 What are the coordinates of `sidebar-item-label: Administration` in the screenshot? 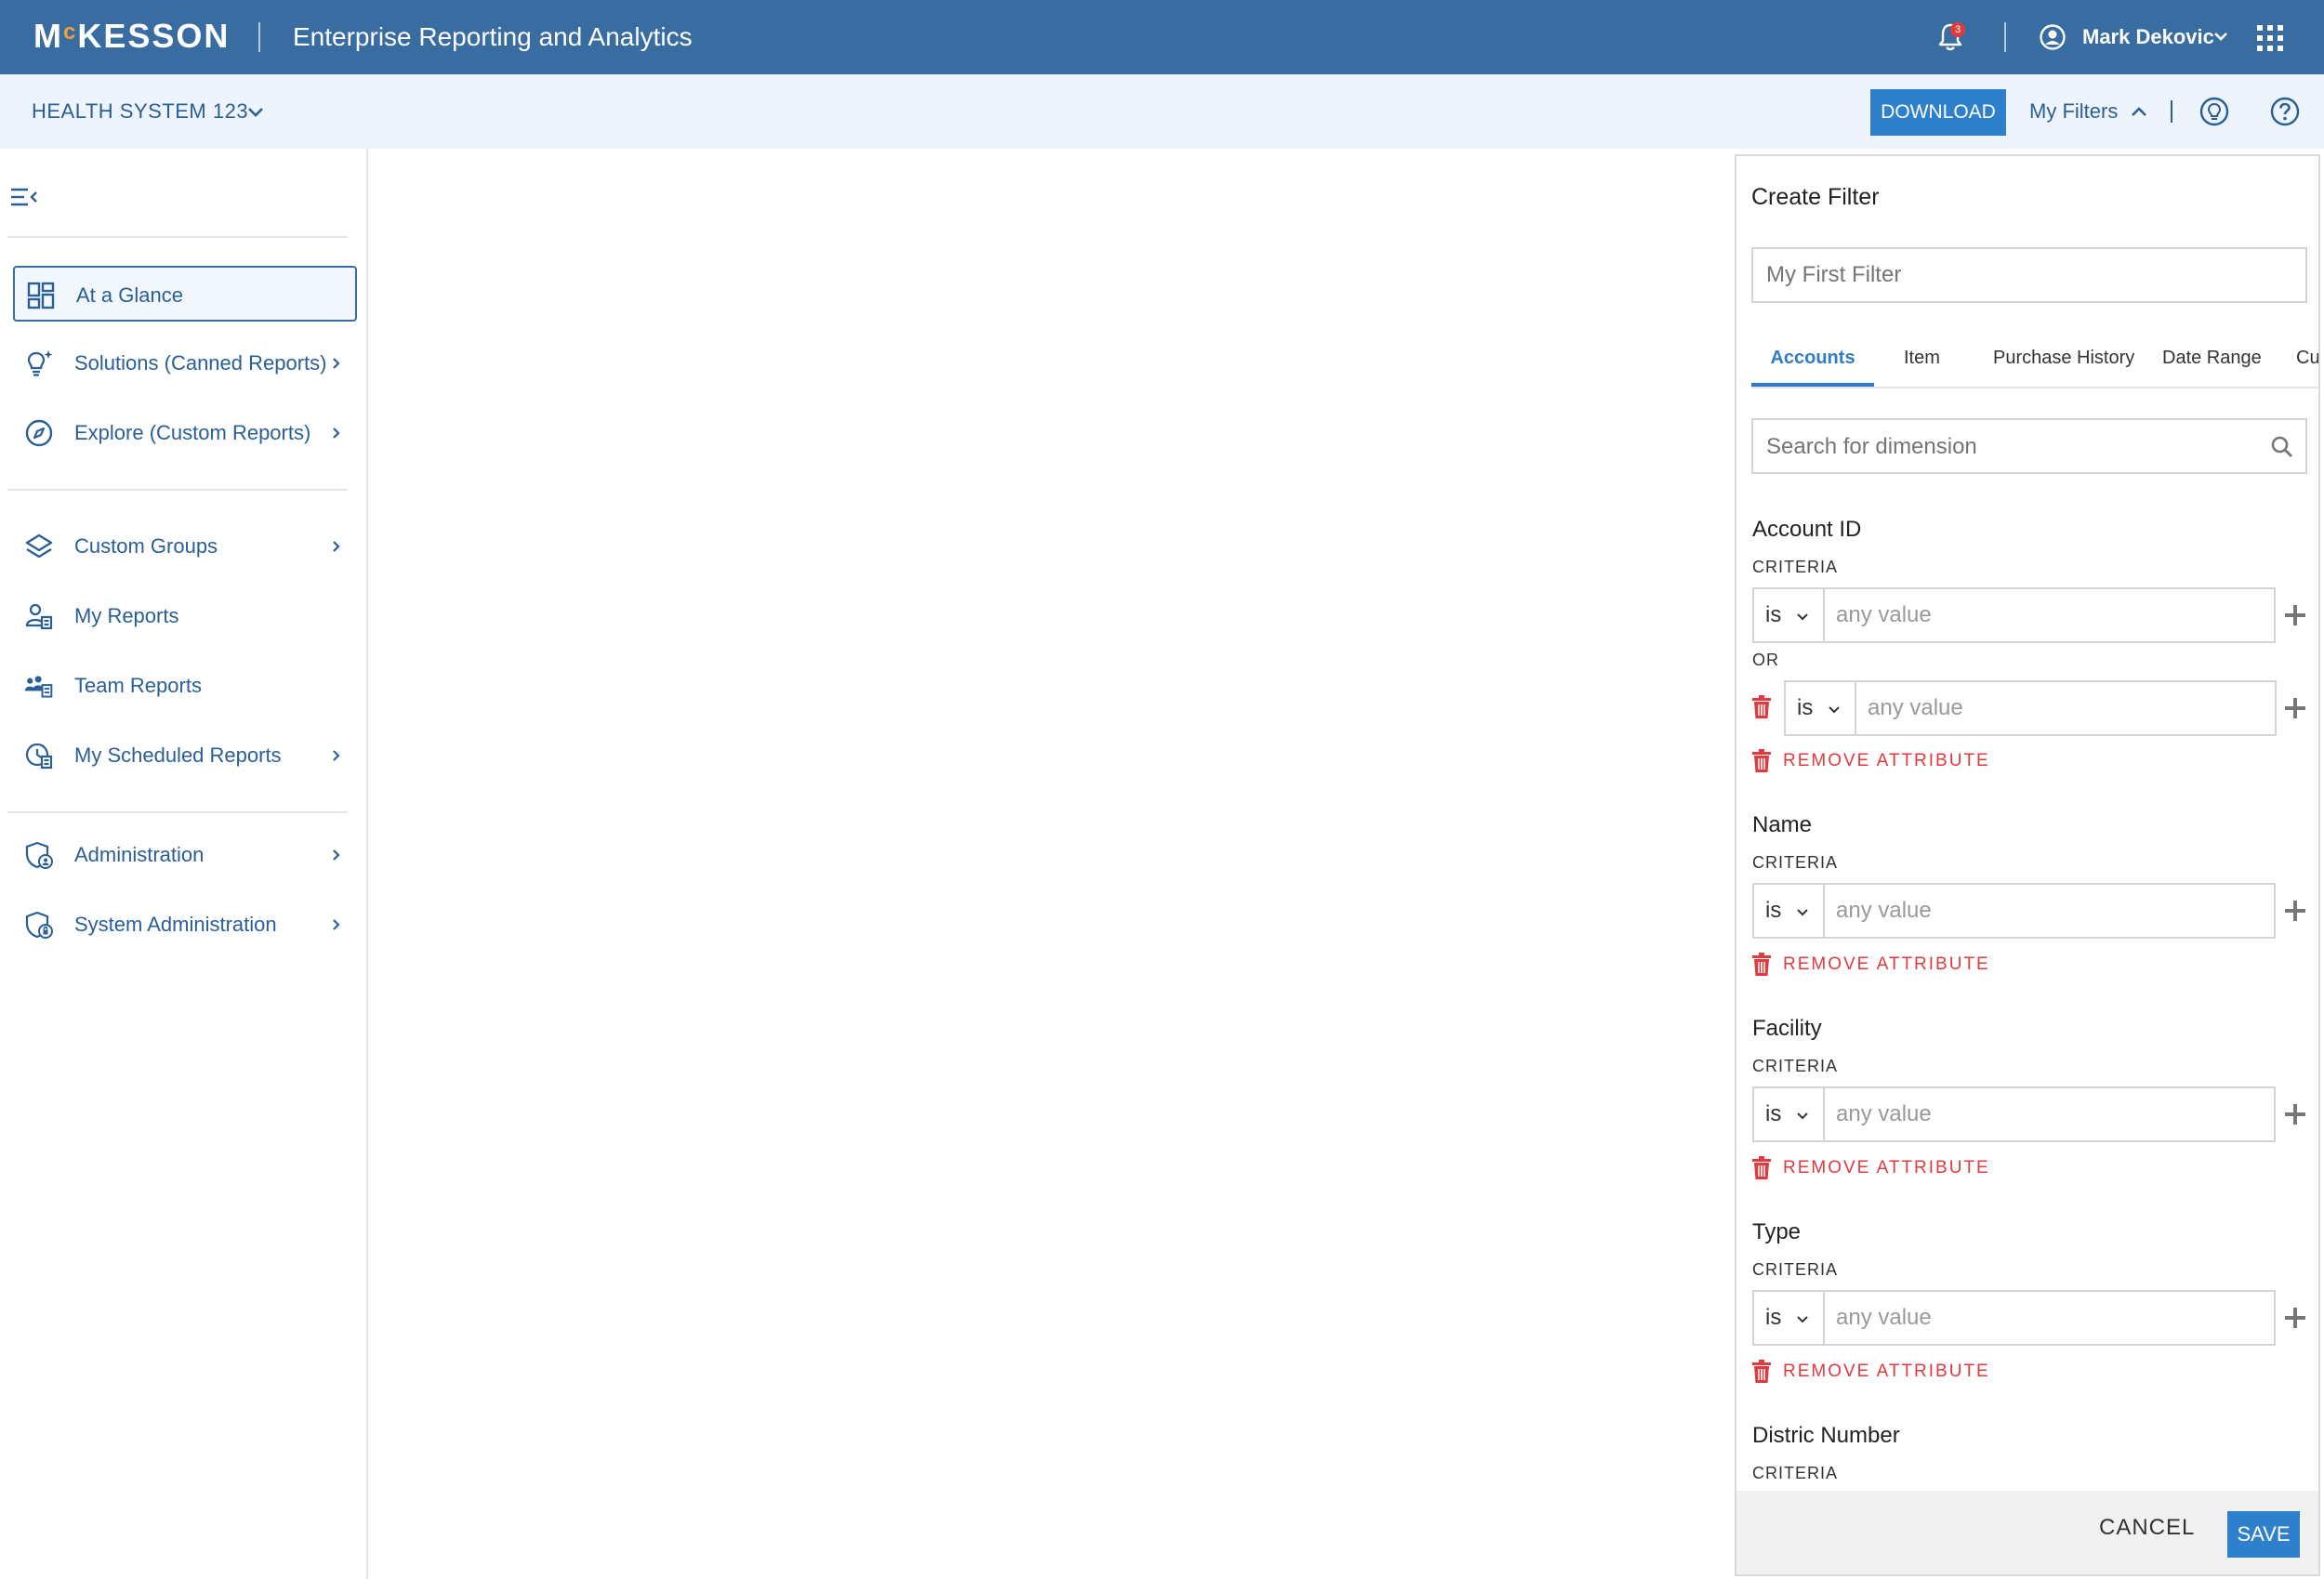 It's located at (139, 854).